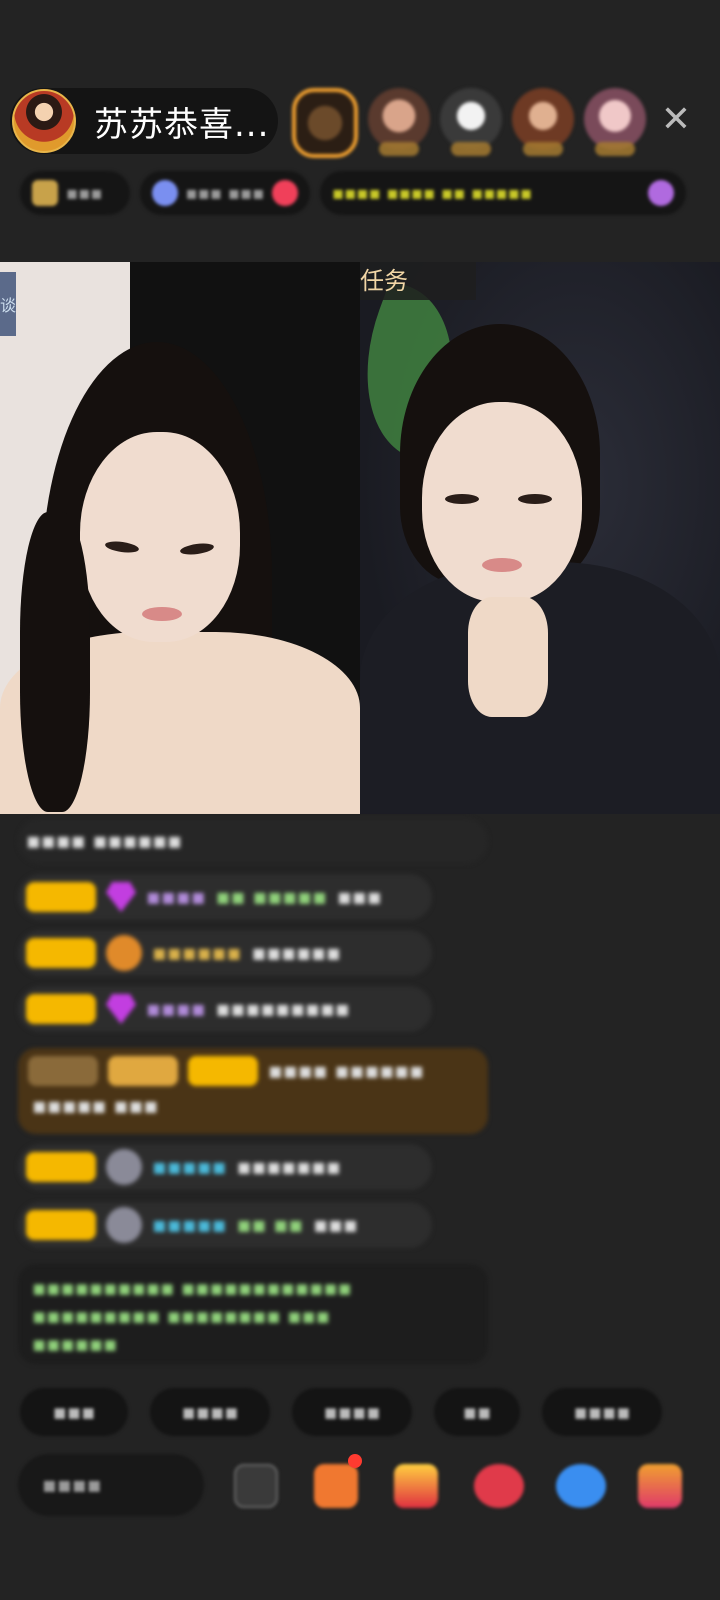 This screenshot has width=720, height=1600. I want to click on chat-message: ▪▪▪▪ ▪▪ ▪▪▪▪▪ ▪▪▪, so click(225, 897).